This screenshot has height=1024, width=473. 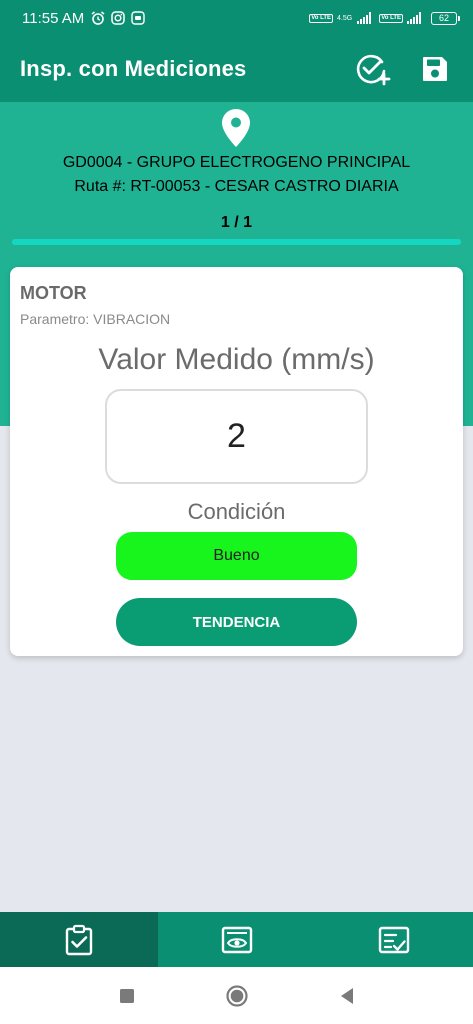 I want to click on component-title: MOTOR, so click(x=53, y=293).